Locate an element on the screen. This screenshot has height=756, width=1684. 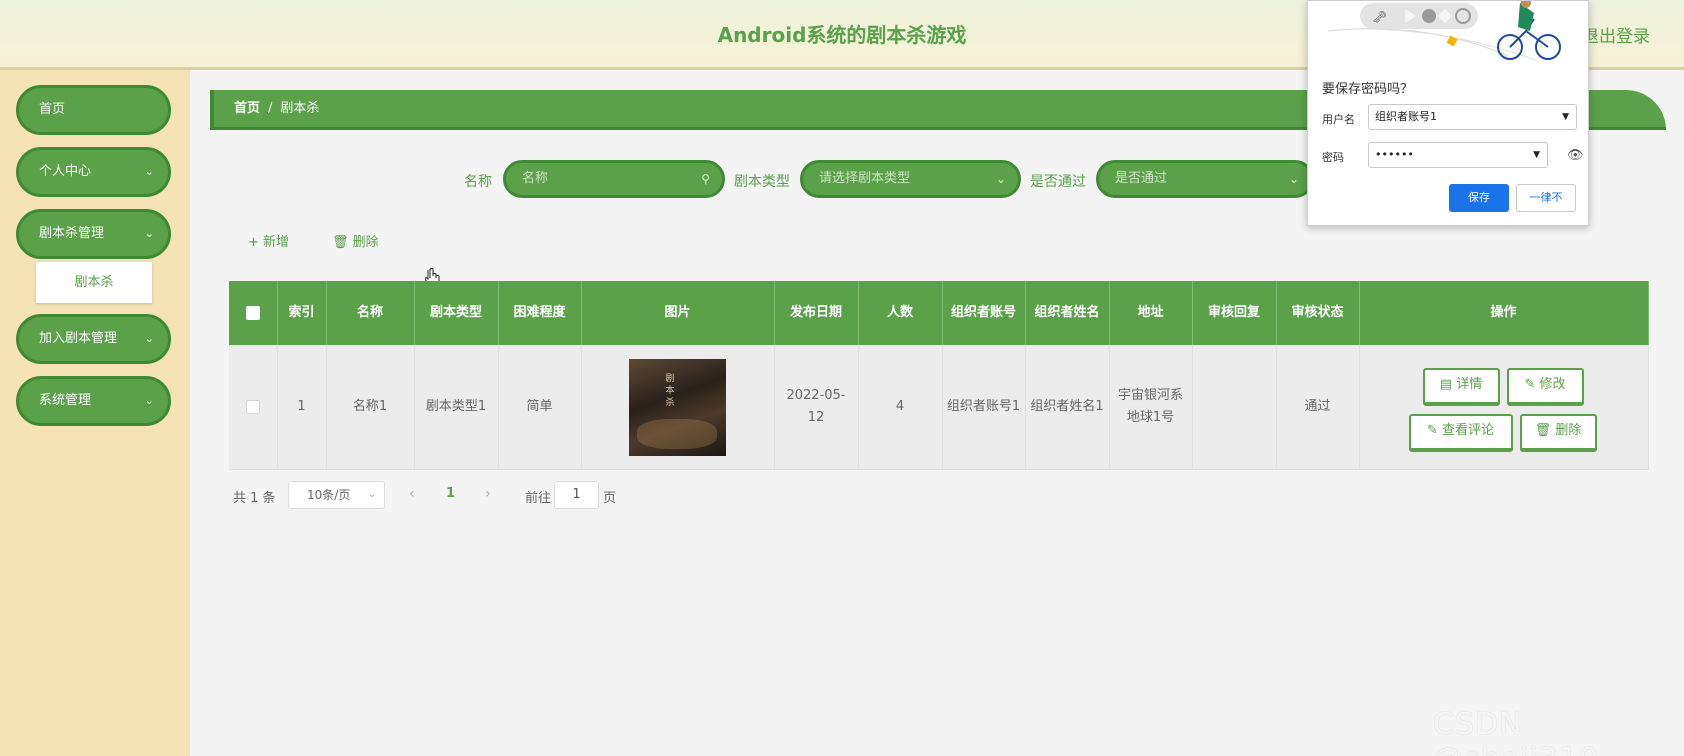
breadcrumb-current: 剧本杀 is located at coordinates (300, 108).